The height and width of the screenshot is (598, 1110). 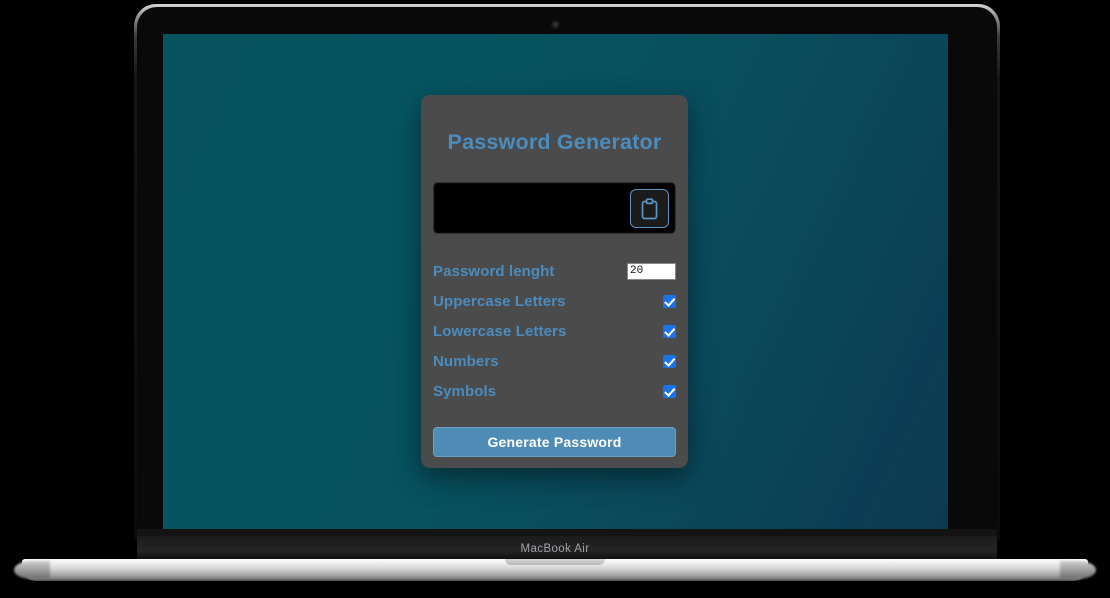 I want to click on laptop-base-notch, so click(x=555, y=562).